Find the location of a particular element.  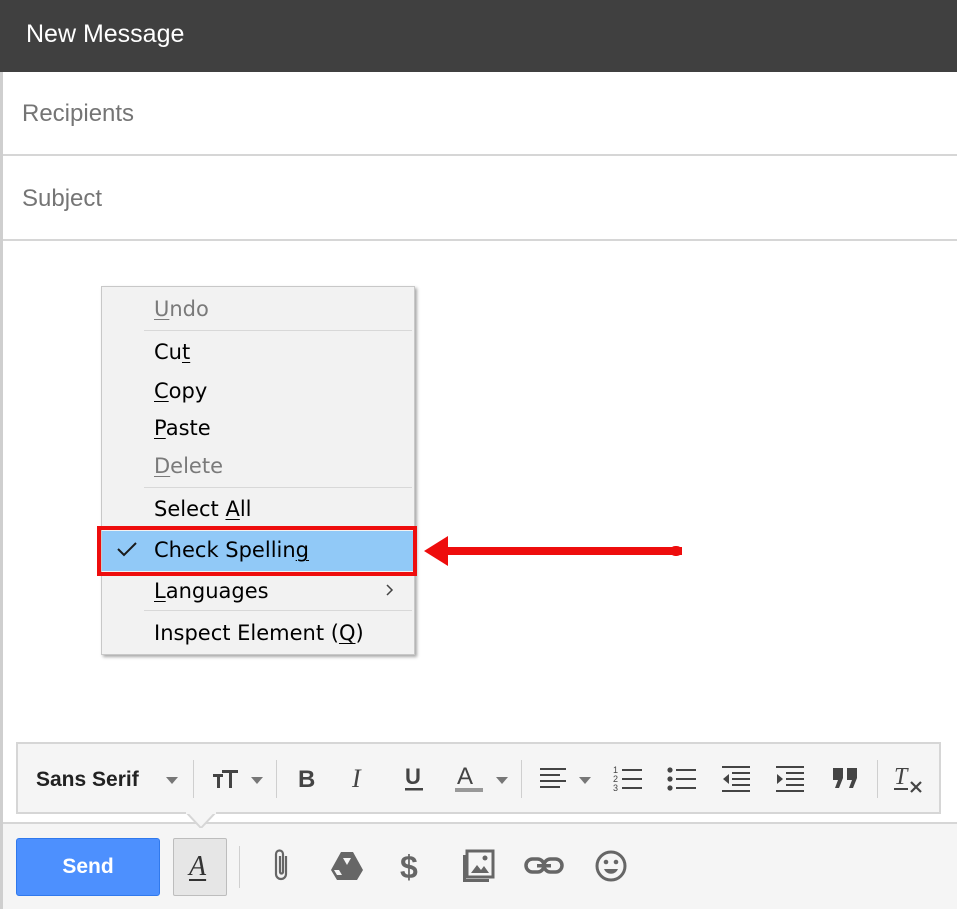

formatting-toolbar: Sans Serif B I U A 1 2 3 T is located at coordinates (478, 778).